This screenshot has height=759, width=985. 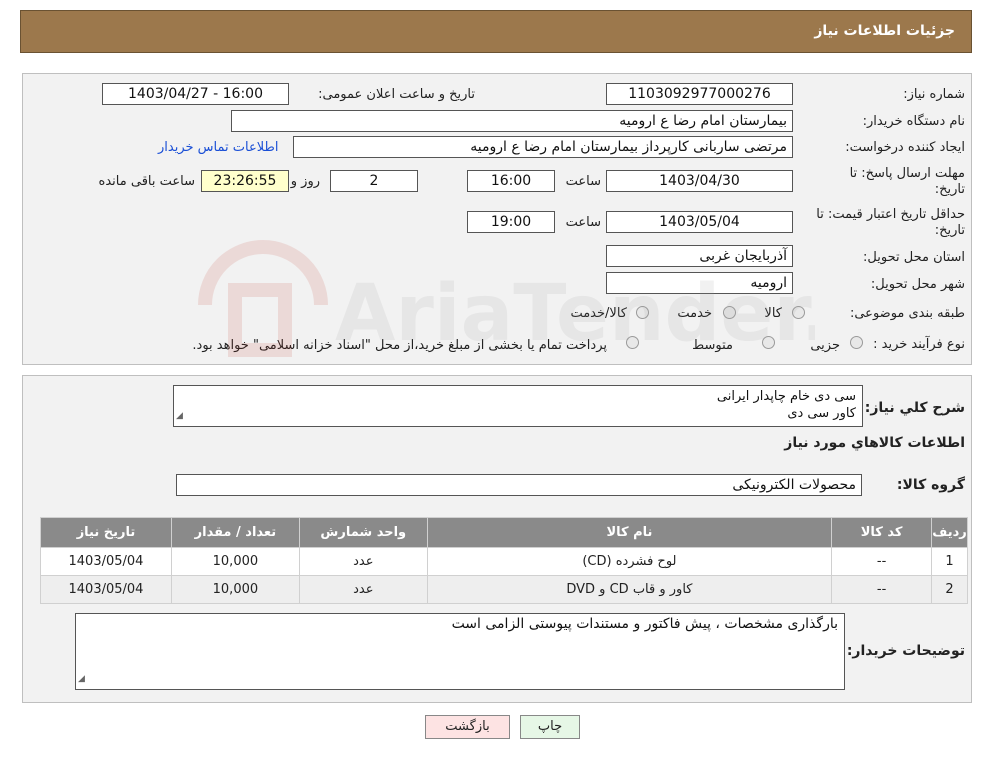 What do you see at coordinates (949, 561) in the screenshot?
I see `cell-row-number: 1` at bounding box center [949, 561].